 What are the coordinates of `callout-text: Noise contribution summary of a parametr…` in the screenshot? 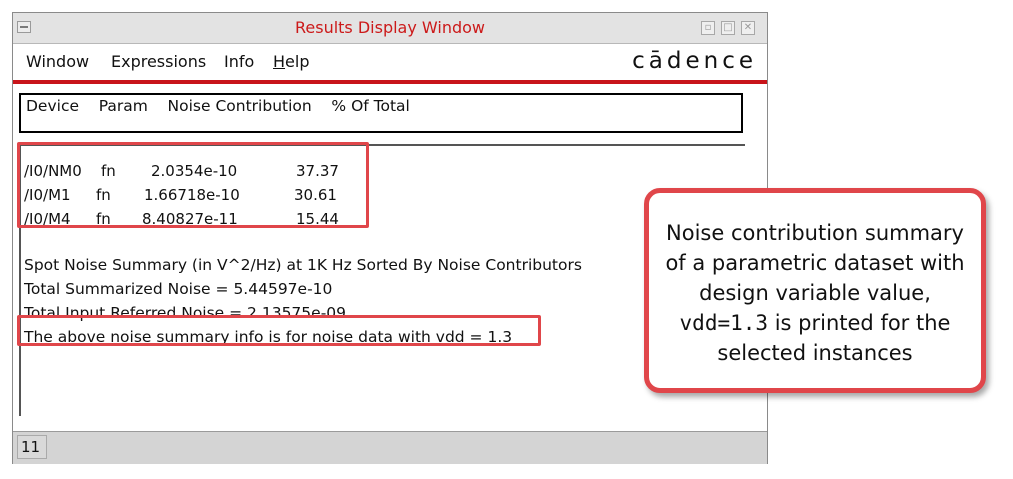 It's located at (815, 293).